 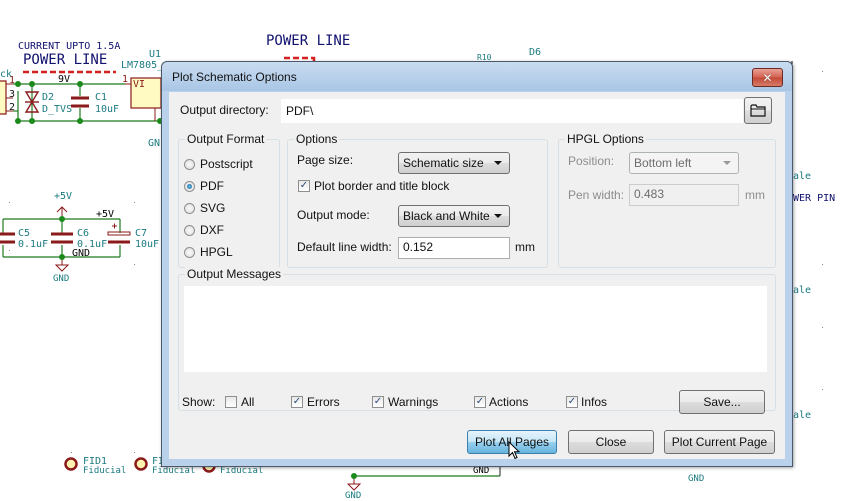 What do you see at coordinates (226, 139) in the screenshot?
I see `output-format-title: Output Format` at bounding box center [226, 139].